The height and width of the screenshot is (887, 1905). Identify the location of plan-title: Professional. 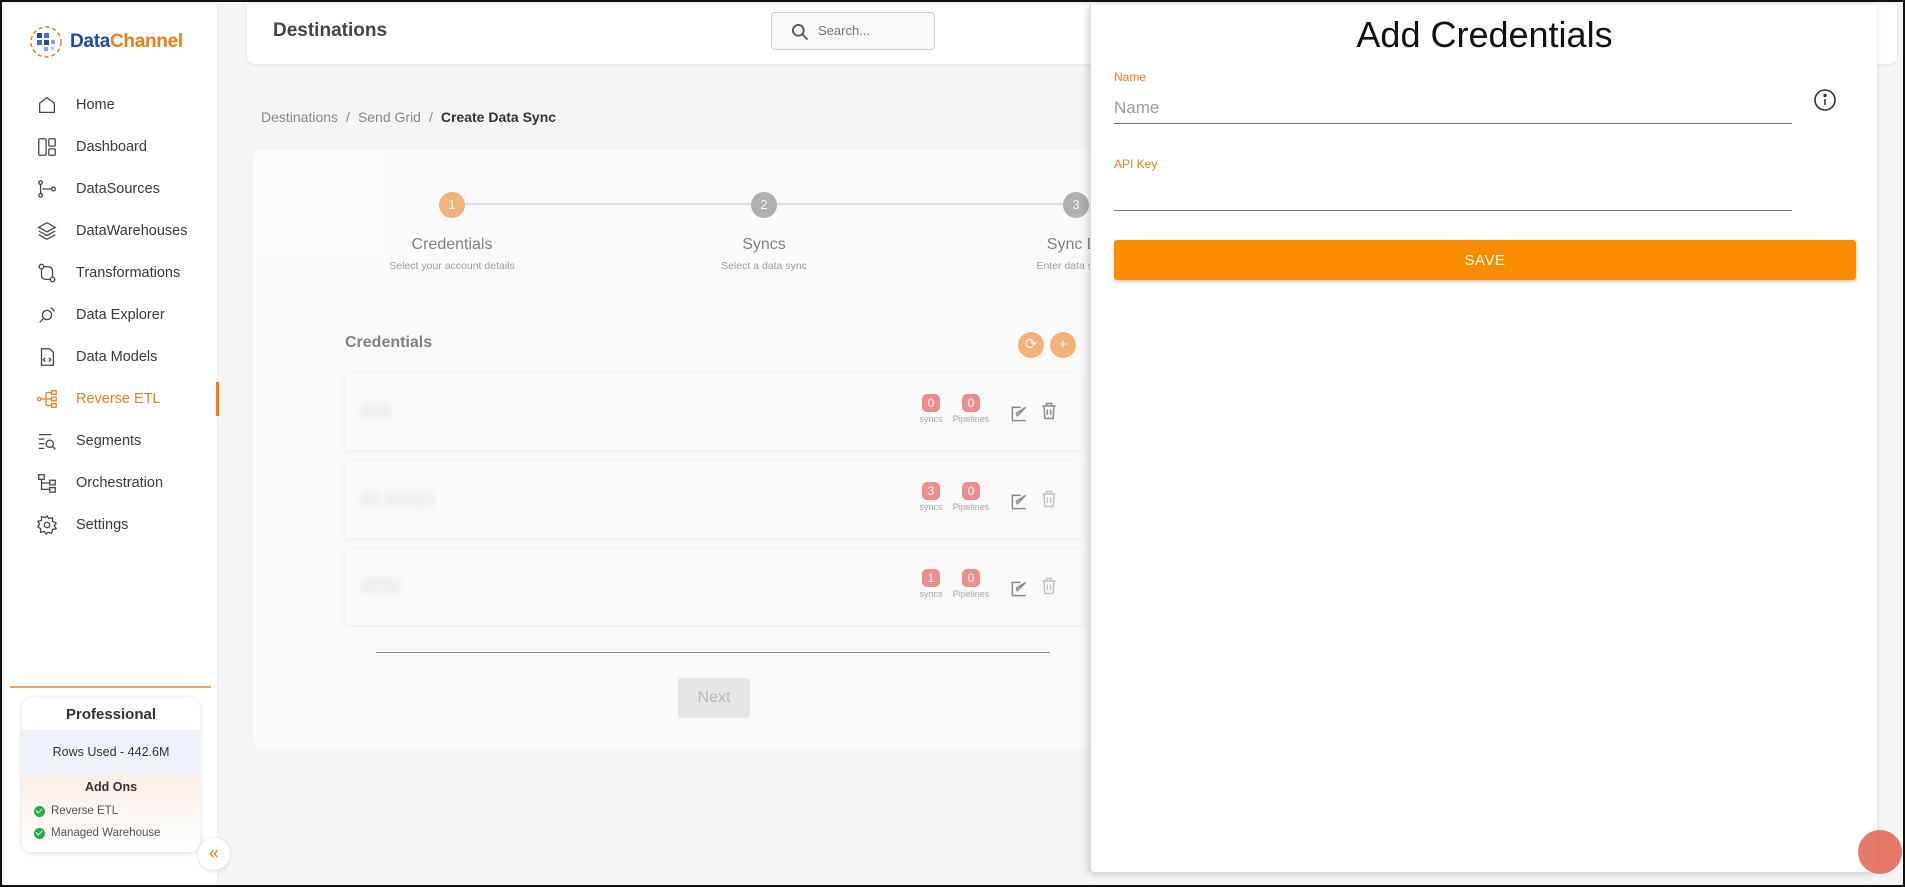
(111, 714).